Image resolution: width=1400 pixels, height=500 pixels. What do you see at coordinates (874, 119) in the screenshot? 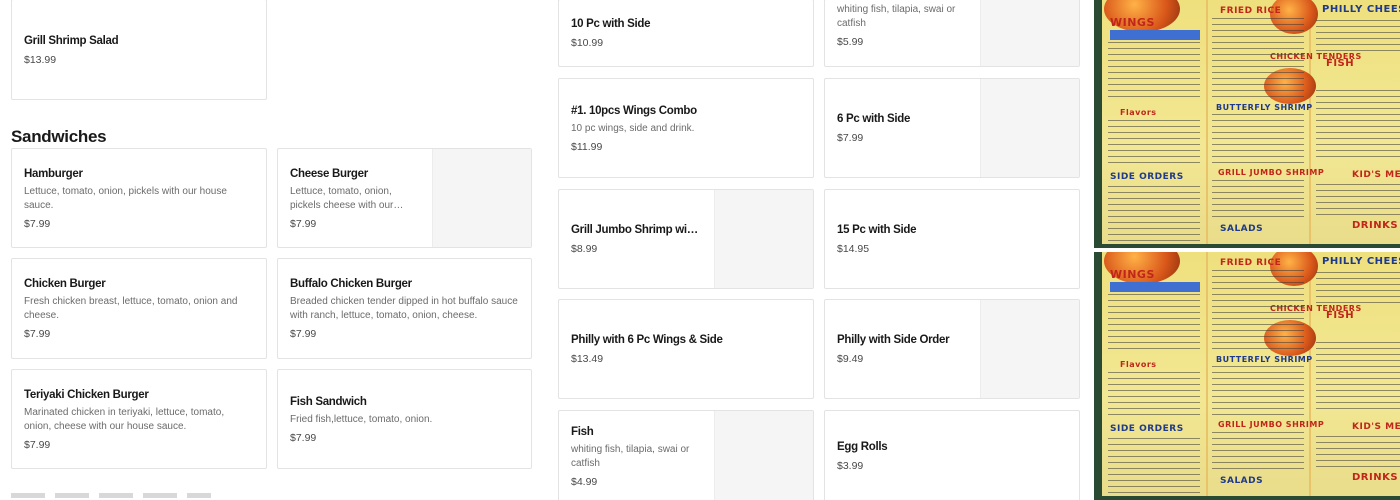
I see `menu-item-name: 6 Pc with Side` at bounding box center [874, 119].